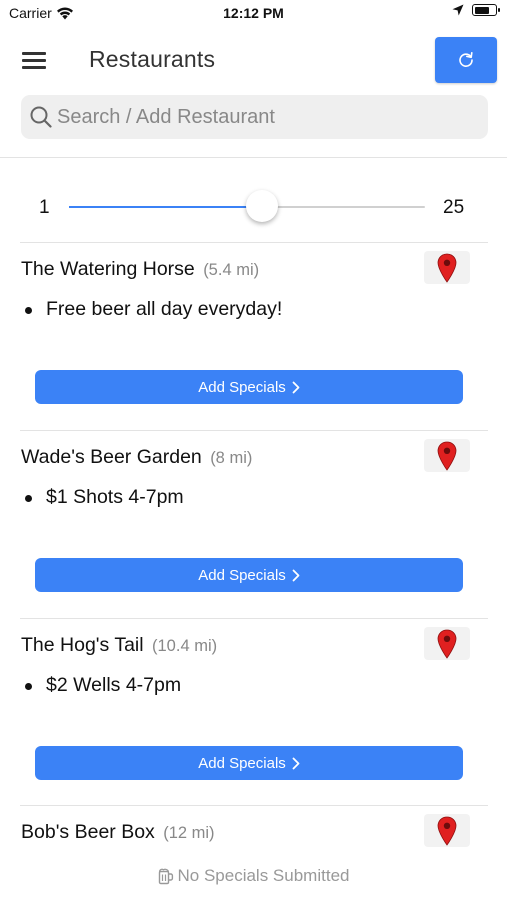 This screenshot has height=900, width=507. I want to click on header: Restaurants, so click(253, 60).